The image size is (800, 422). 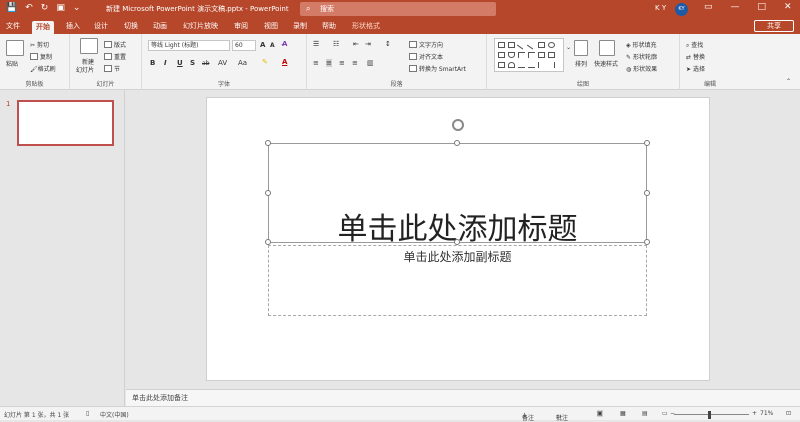 I want to click on avatar: KY, so click(x=681, y=9).